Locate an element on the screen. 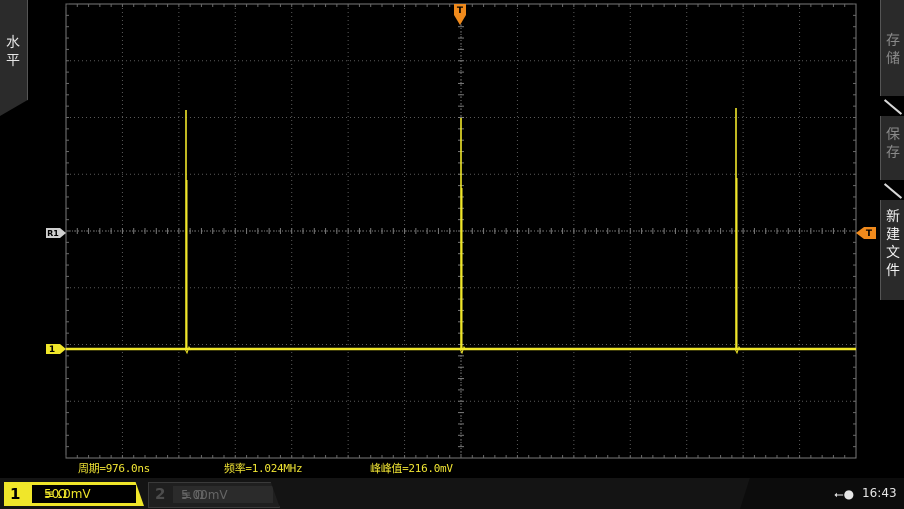 Image resolution: width=904 pixels, height=509 pixels. storage-softkey: 存储 is located at coordinates (892, 48).